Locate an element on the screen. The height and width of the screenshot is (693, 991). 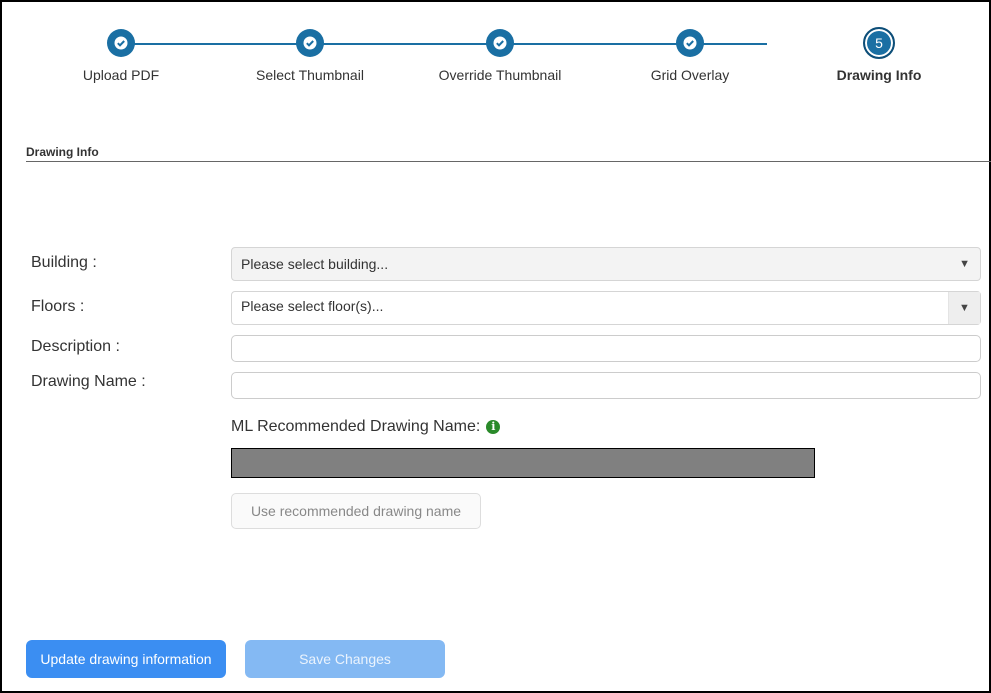
step-label: Override Thumbnail is located at coordinates (500, 75).